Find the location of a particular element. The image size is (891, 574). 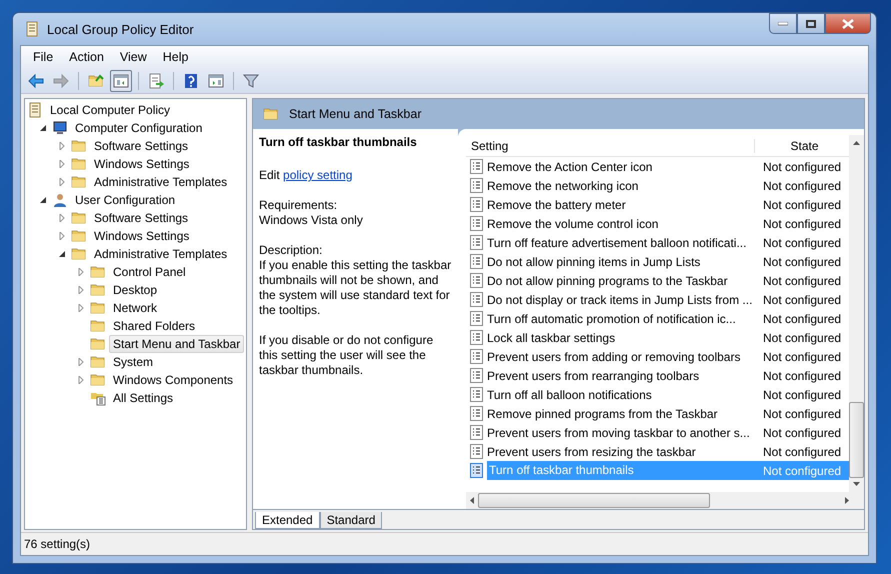

requirements-label: Requirements: is located at coordinates (298, 205).